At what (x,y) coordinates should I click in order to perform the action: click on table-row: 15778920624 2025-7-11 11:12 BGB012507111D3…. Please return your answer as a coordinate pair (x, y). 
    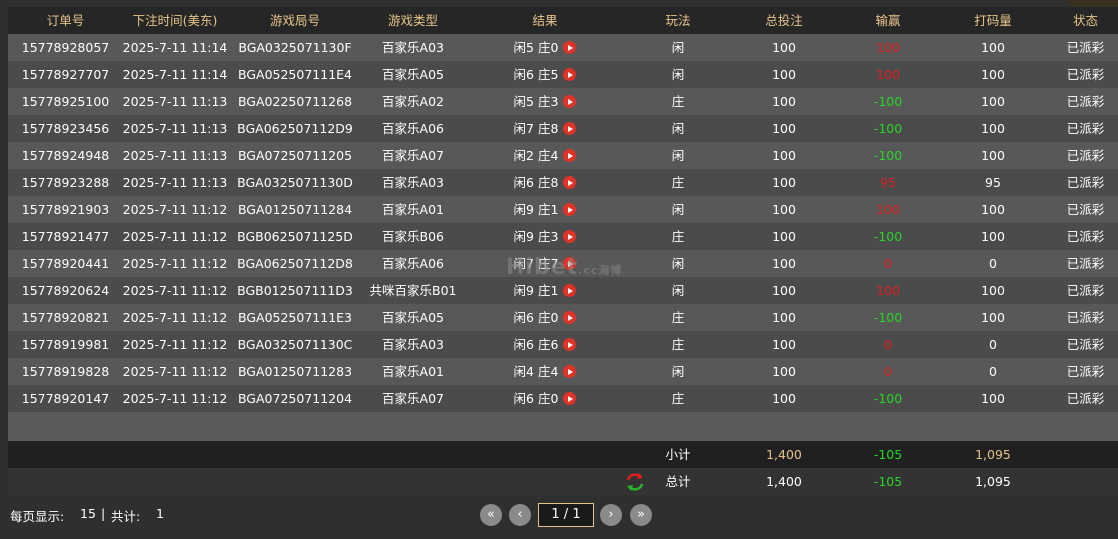
    Looking at the image, I should click on (563, 290).